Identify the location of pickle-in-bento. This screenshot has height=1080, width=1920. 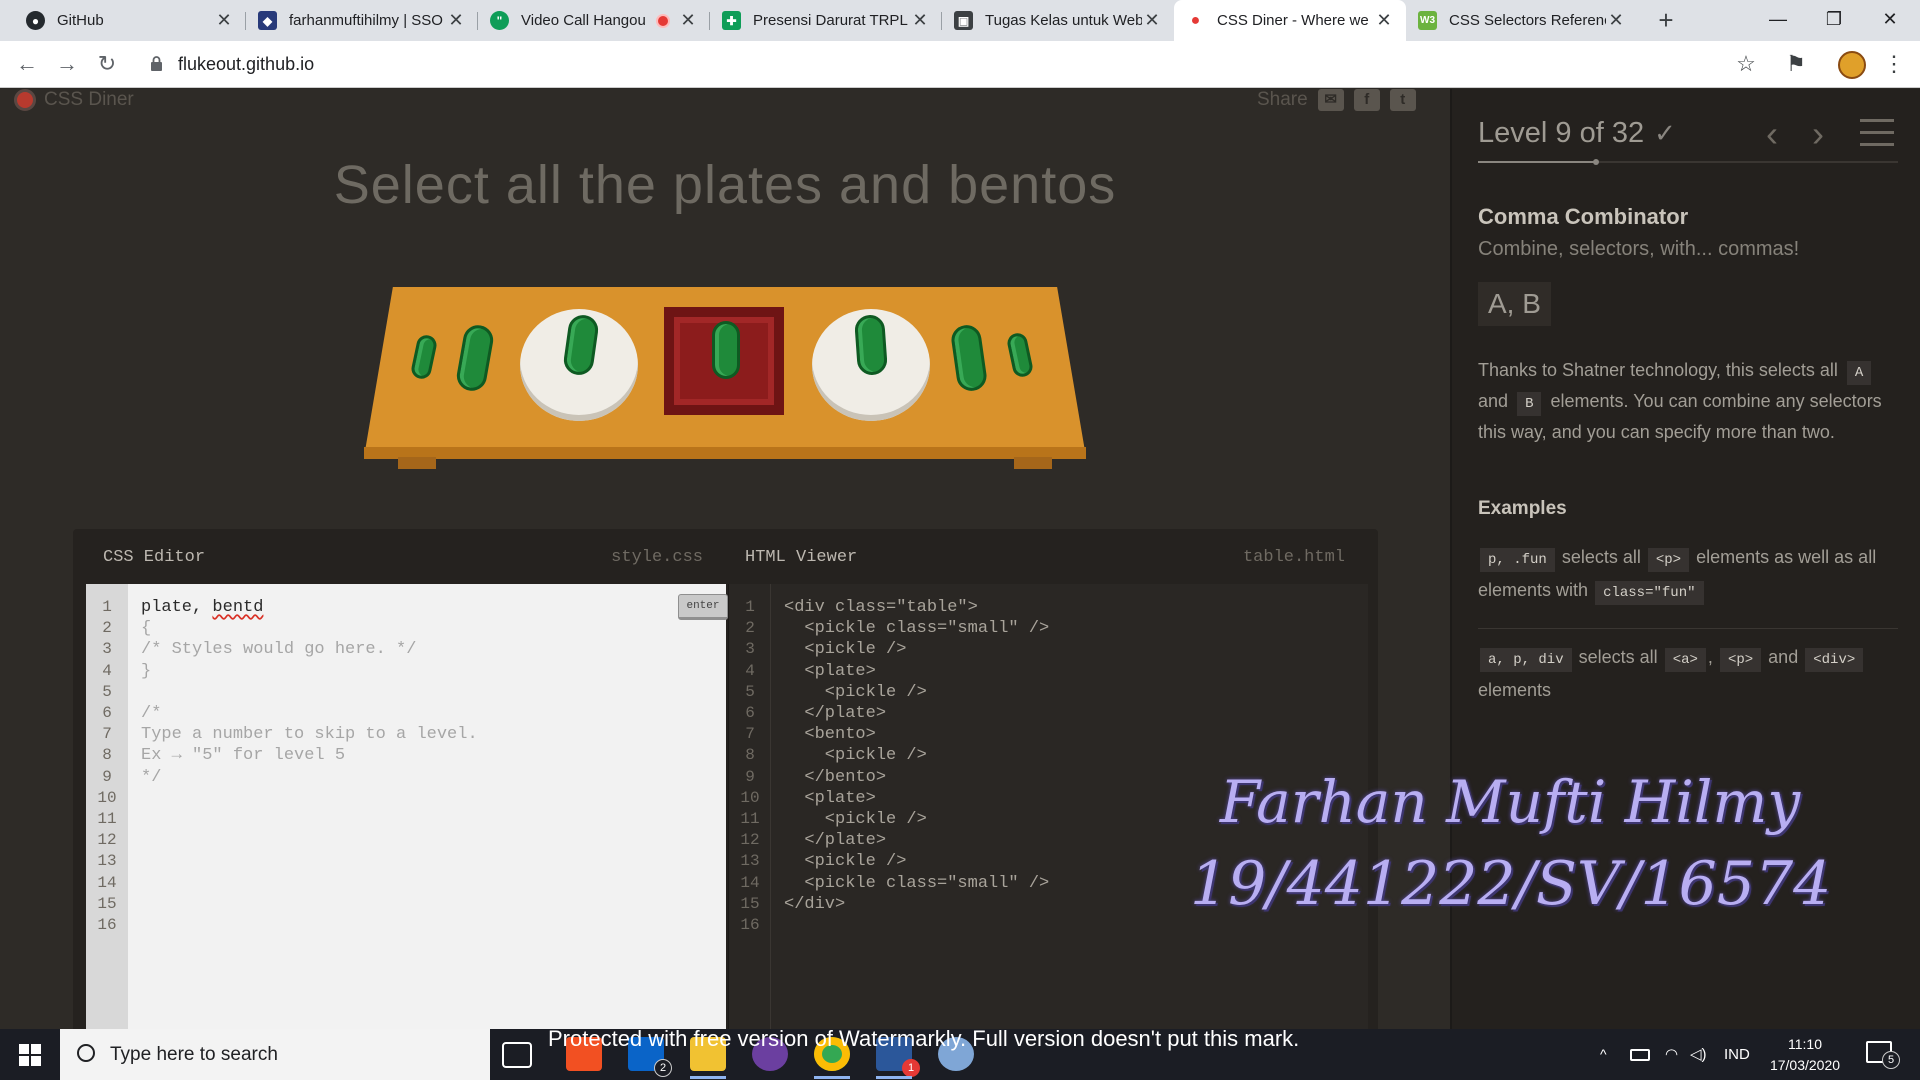
(726, 350).